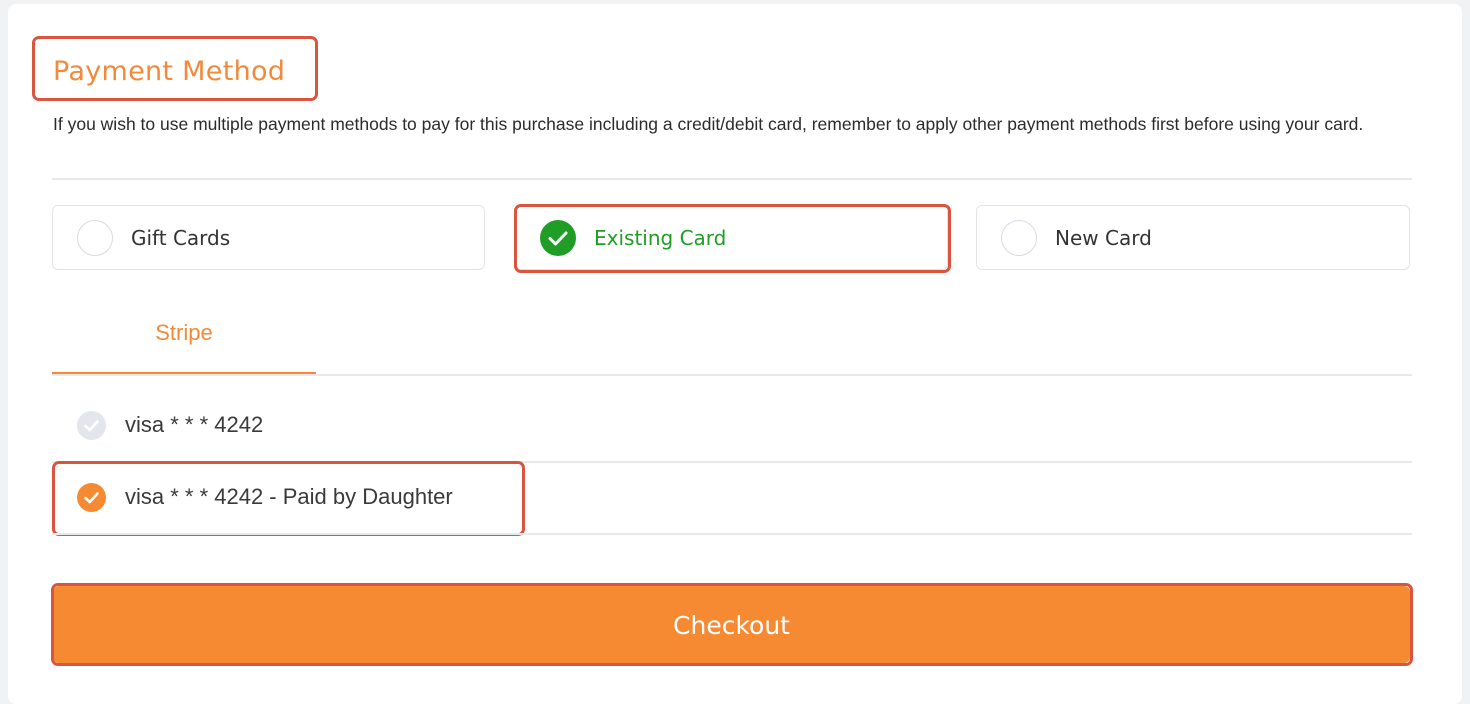 The image size is (1470, 704). Describe the element at coordinates (181, 238) in the screenshot. I see `gift-cards-label: Gift Cards` at that location.